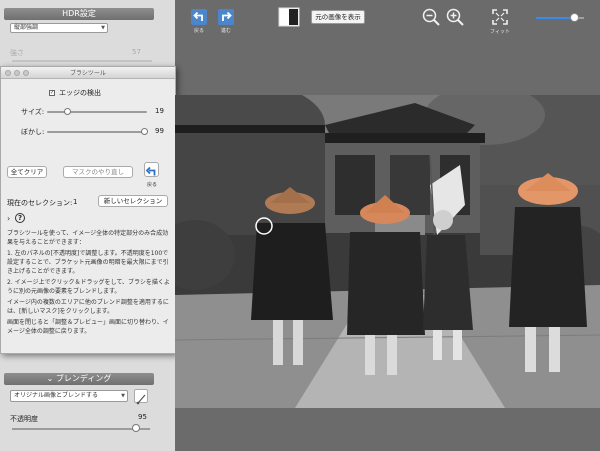 Image resolution: width=600 pixels, height=451 pixels. I want to click on brush-undo-button, so click(151, 169).